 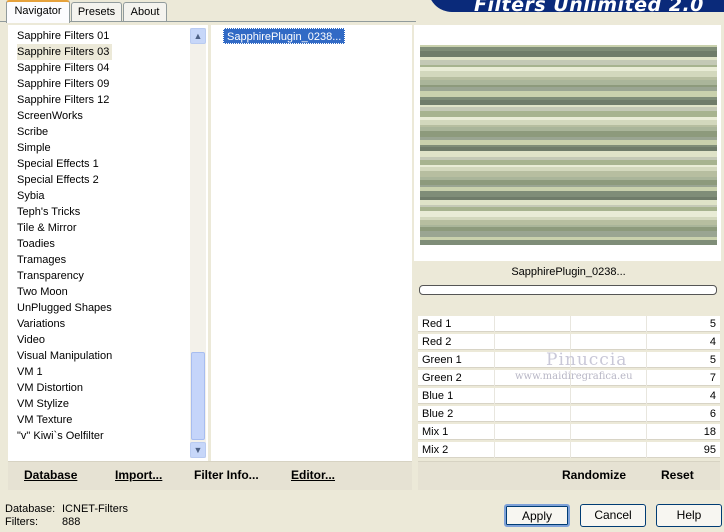 I want to click on category-list-item: Simple, so click(x=34, y=148).